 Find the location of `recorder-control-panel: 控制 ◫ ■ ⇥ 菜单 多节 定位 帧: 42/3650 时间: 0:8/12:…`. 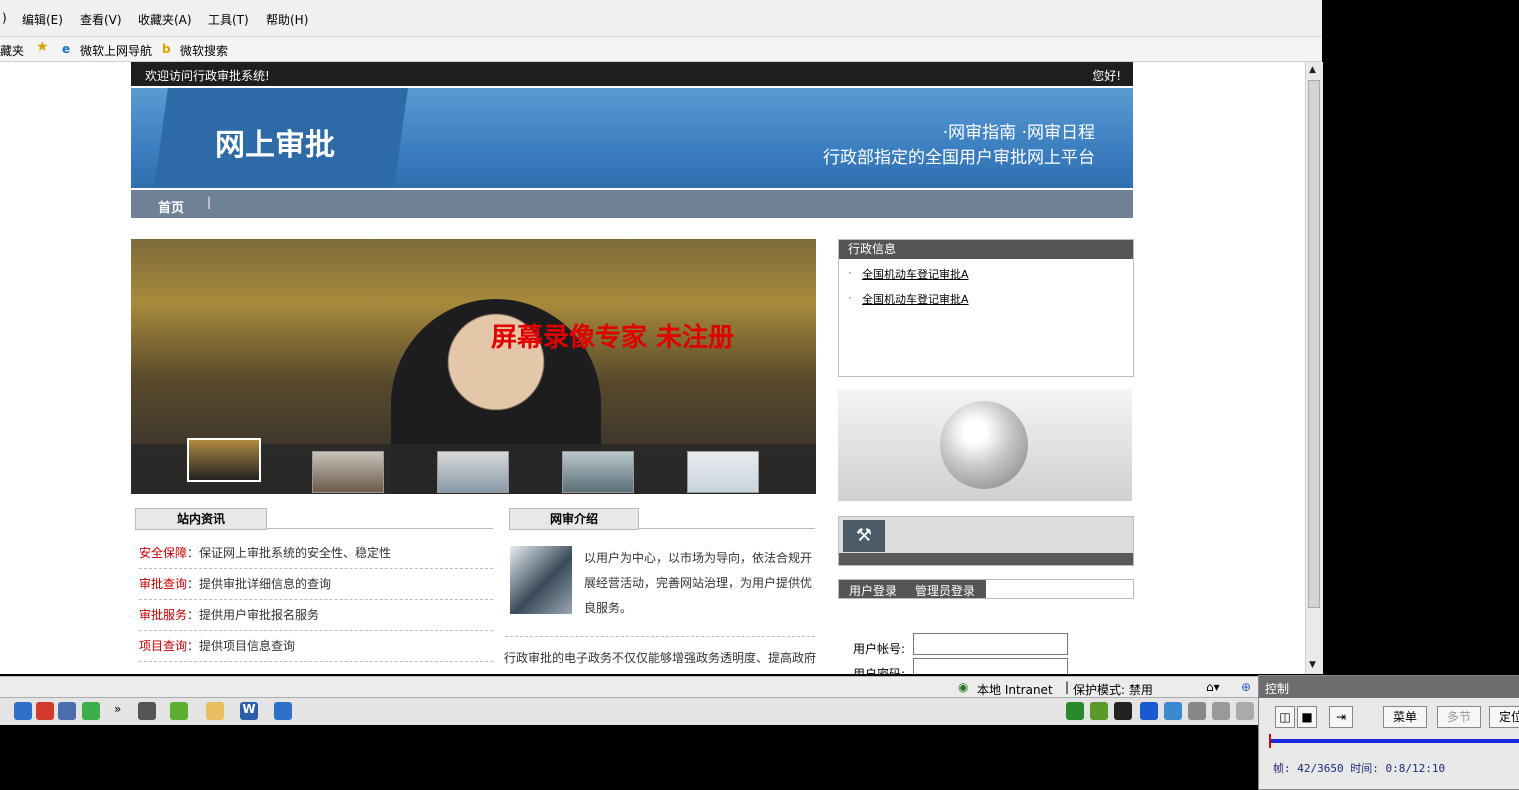

recorder-control-panel: 控制 ◫ ■ ⇥ 菜单 多节 定位 帧: 42/3650 时间: 0:8/12:… is located at coordinates (1388, 732).